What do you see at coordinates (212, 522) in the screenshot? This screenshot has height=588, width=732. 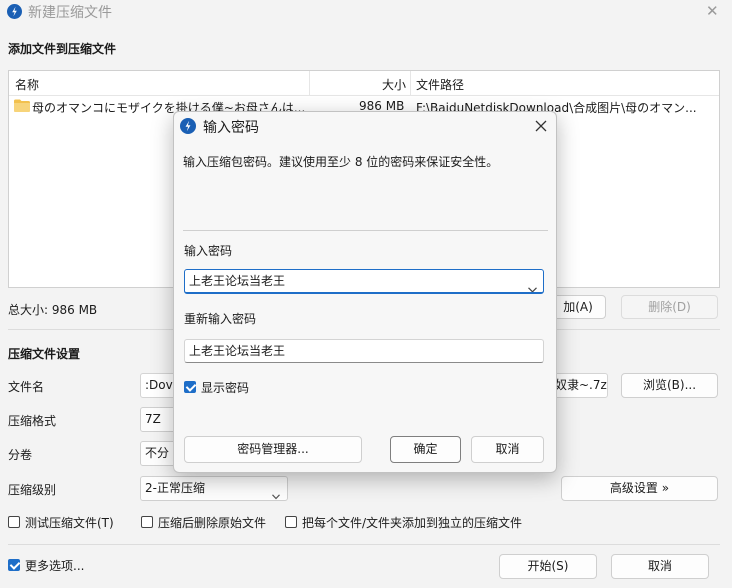 I see `delete-after-label: 压缩后删除原始文件` at bounding box center [212, 522].